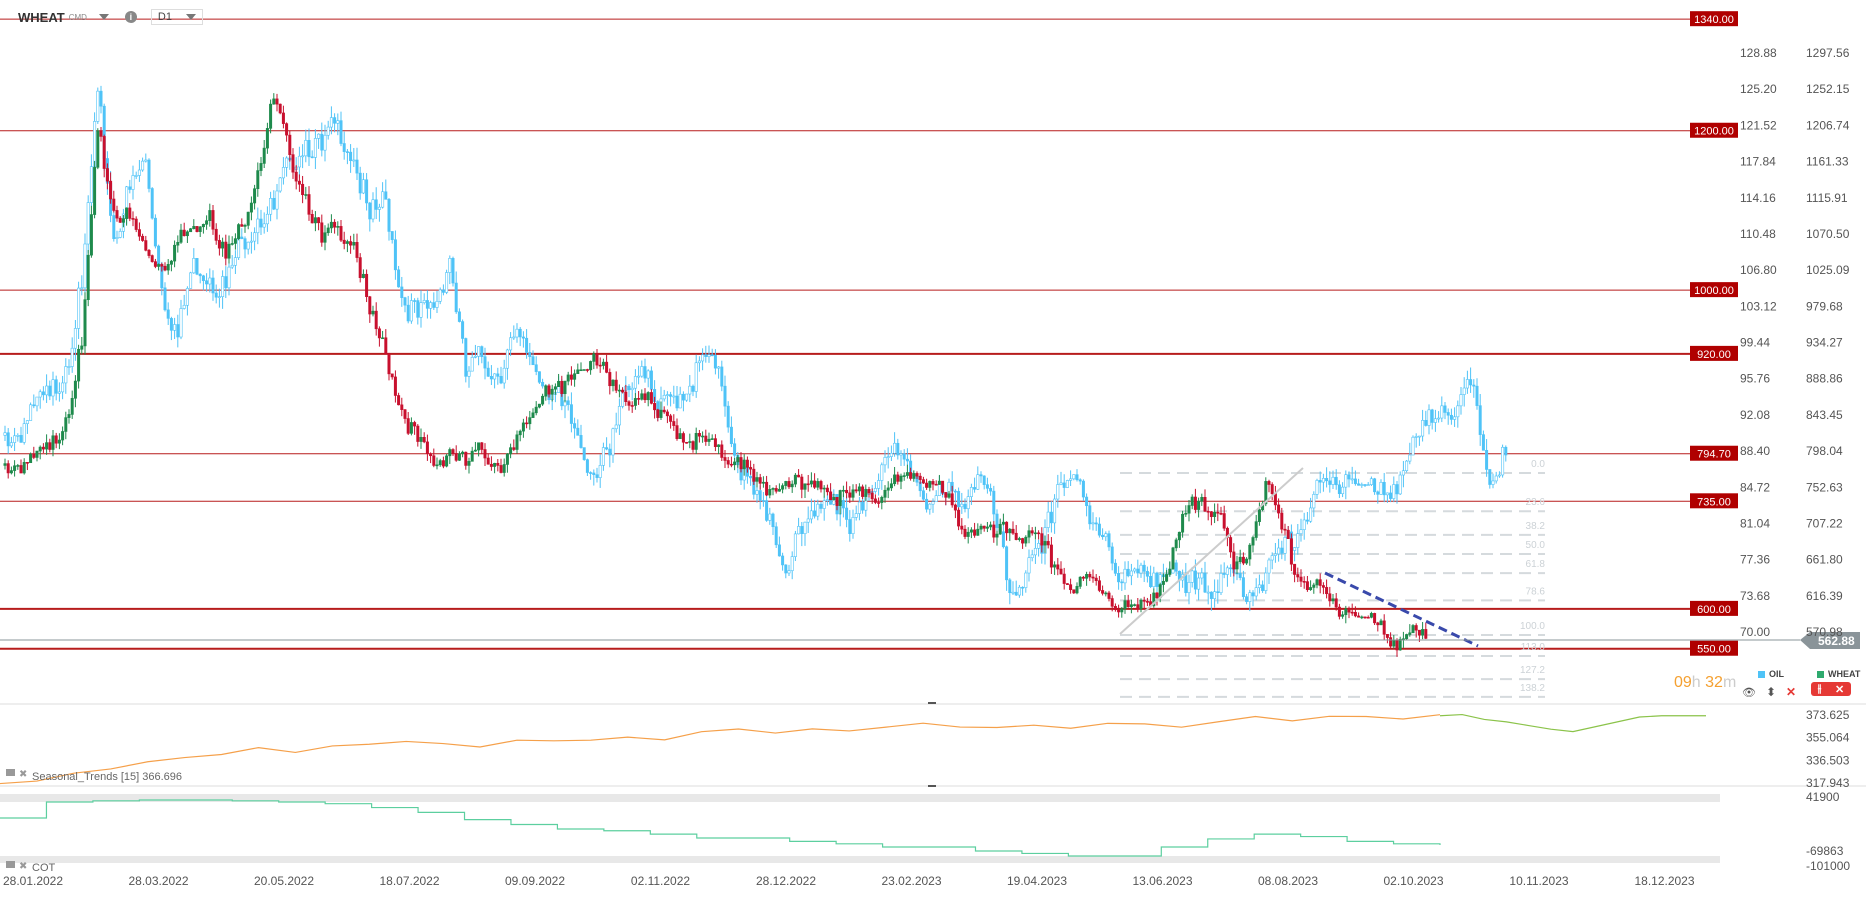  I want to click on date-tick-label: 18.12.2023, so click(1664, 881).